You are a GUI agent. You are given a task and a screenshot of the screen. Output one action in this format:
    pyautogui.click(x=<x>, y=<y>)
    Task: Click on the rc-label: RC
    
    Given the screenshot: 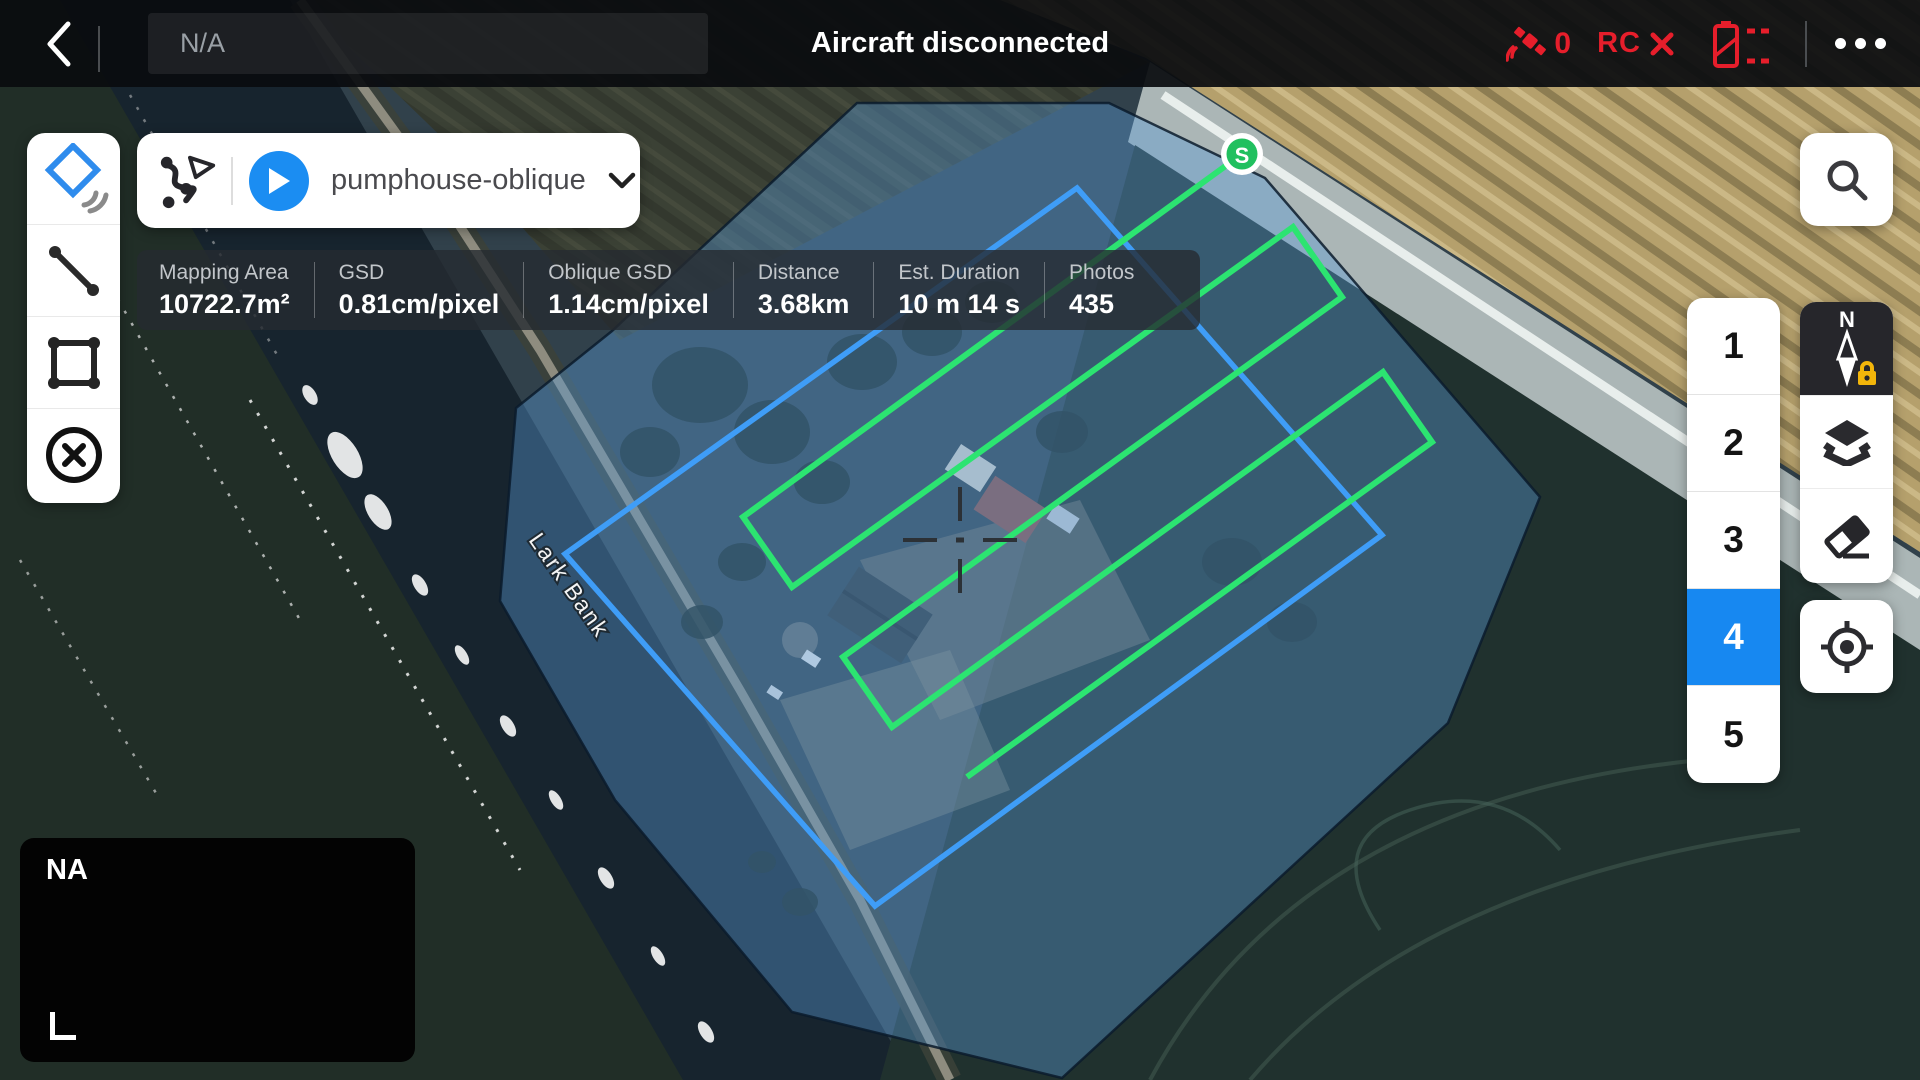 What is the action you would take?
    pyautogui.click(x=1619, y=43)
    